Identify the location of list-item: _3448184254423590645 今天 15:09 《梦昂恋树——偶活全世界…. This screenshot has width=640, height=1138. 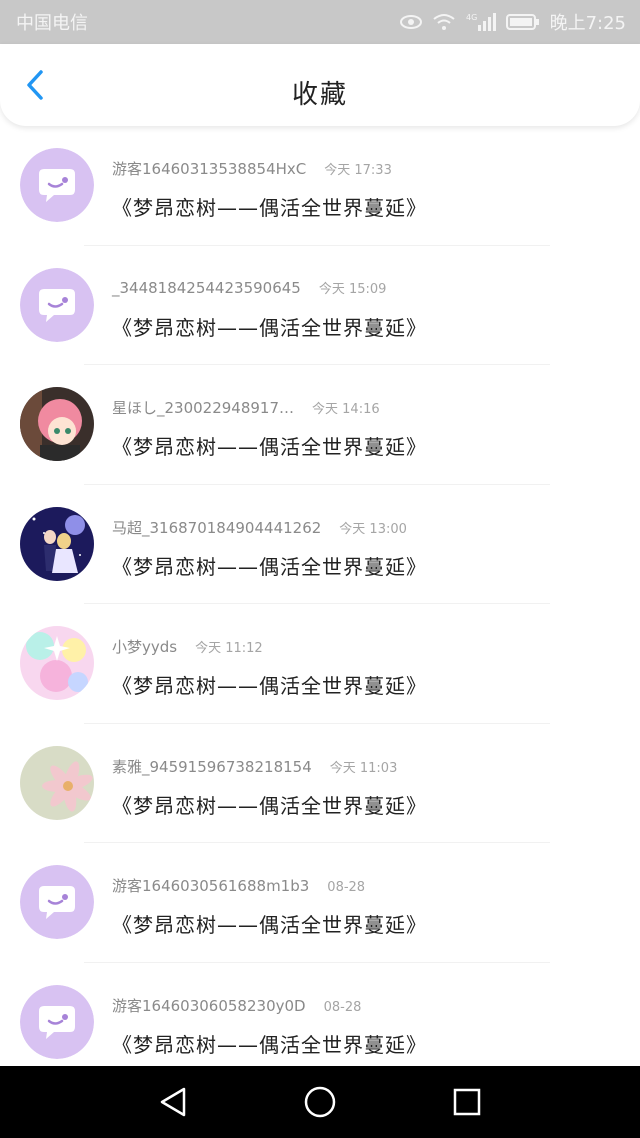
(320, 305).